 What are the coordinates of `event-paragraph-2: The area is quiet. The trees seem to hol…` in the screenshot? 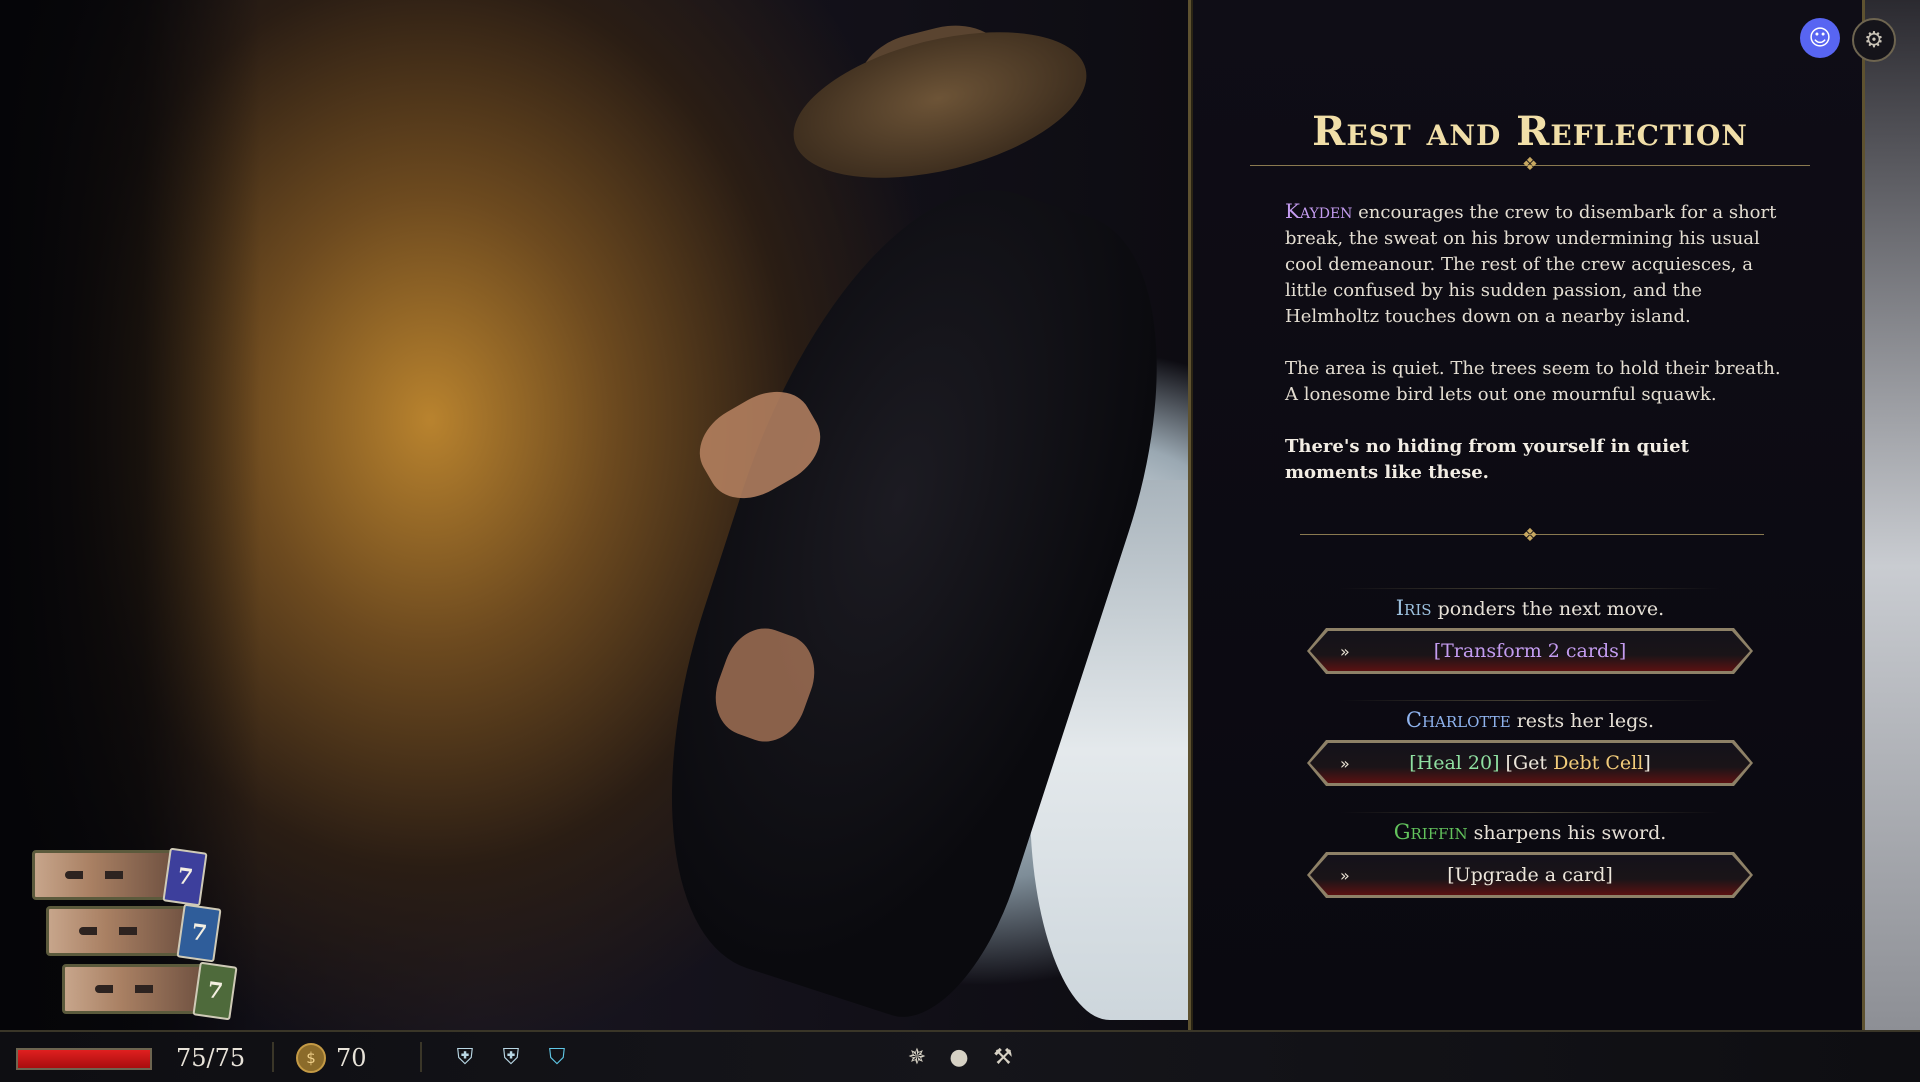 It's located at (1533, 381).